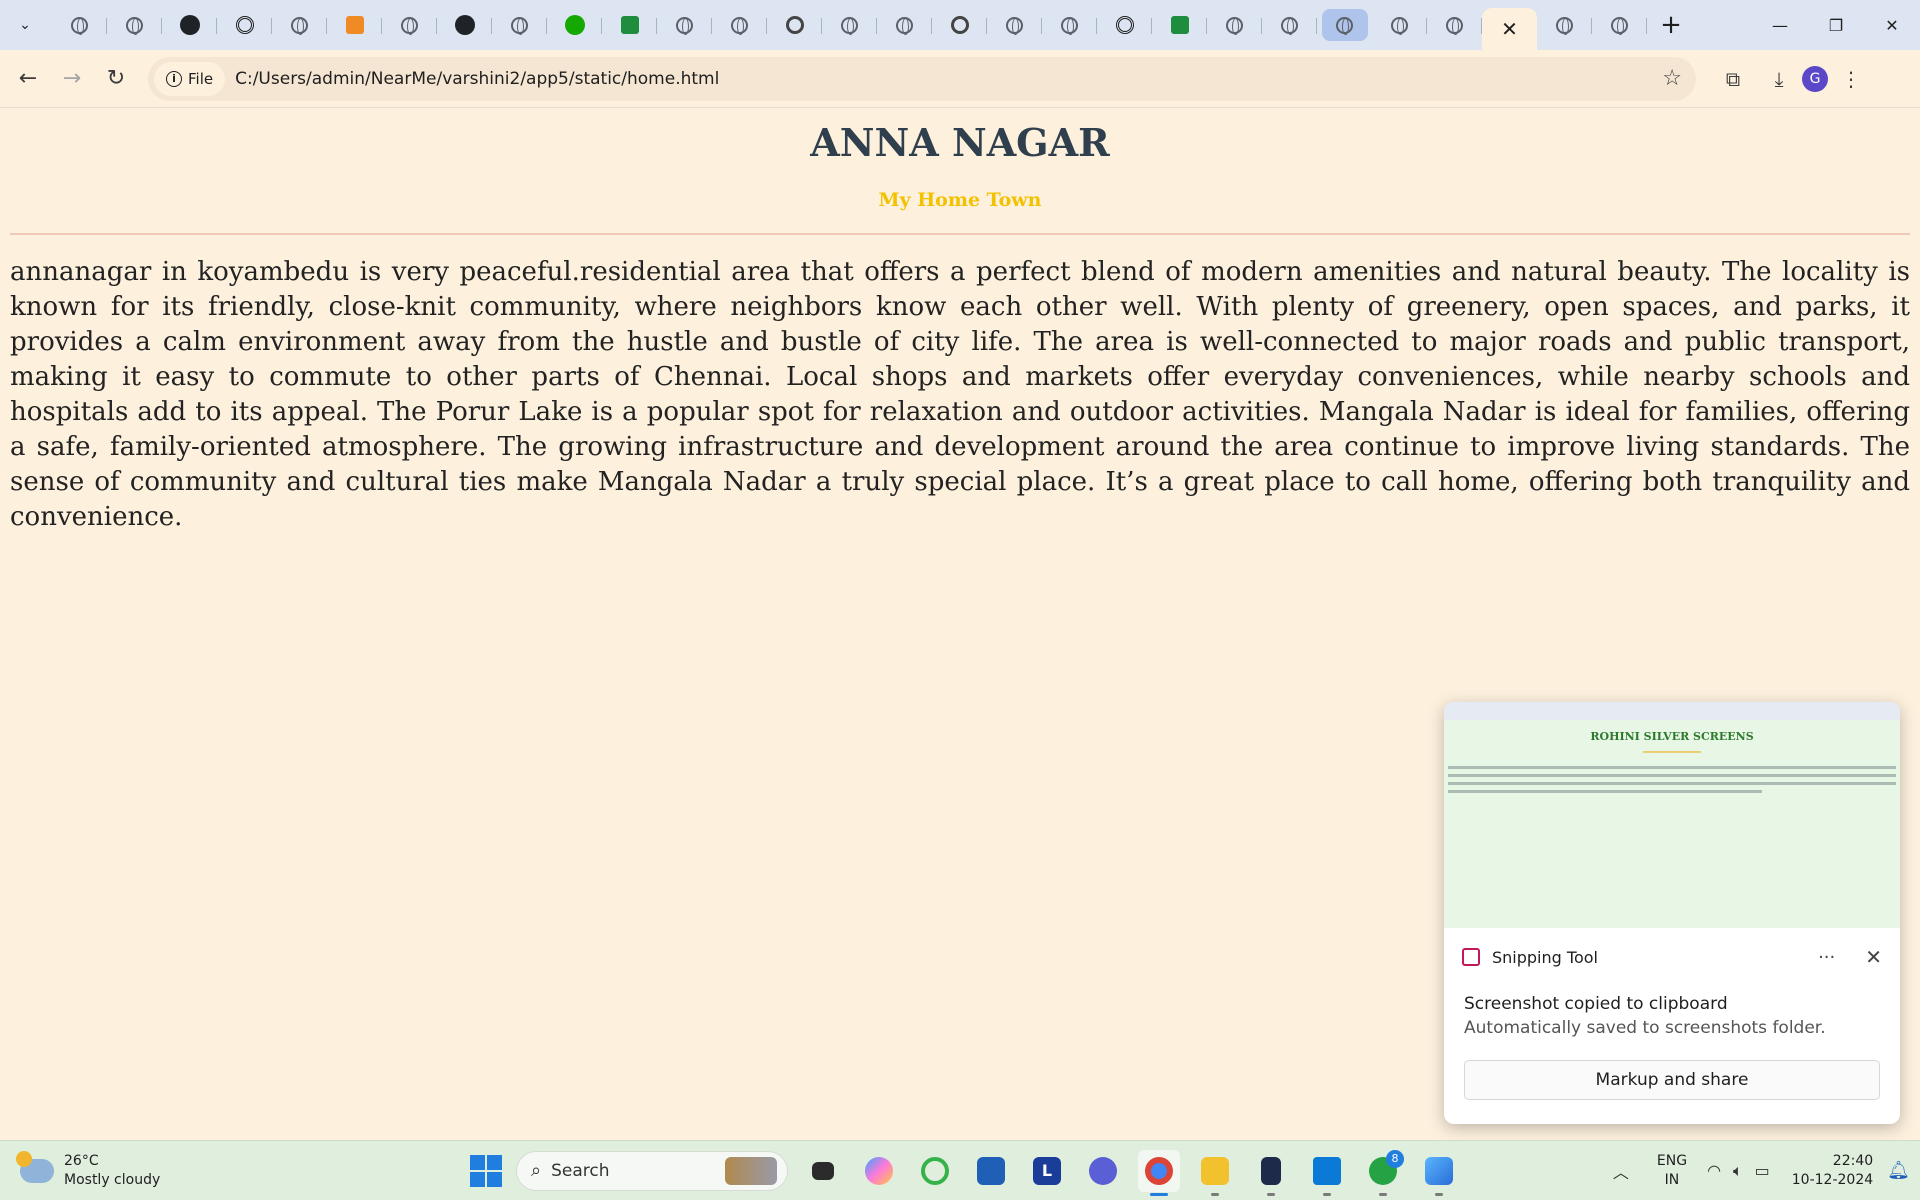  What do you see at coordinates (1103, 1171) in the screenshot?
I see `mountain-app` at bounding box center [1103, 1171].